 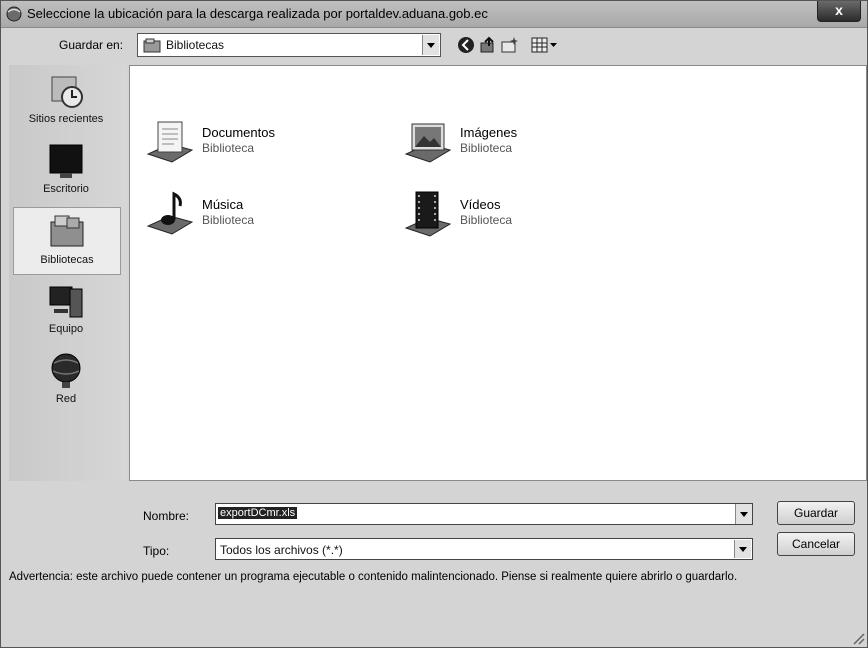 What do you see at coordinates (816, 513) in the screenshot?
I see `save-button: Guardar` at bounding box center [816, 513].